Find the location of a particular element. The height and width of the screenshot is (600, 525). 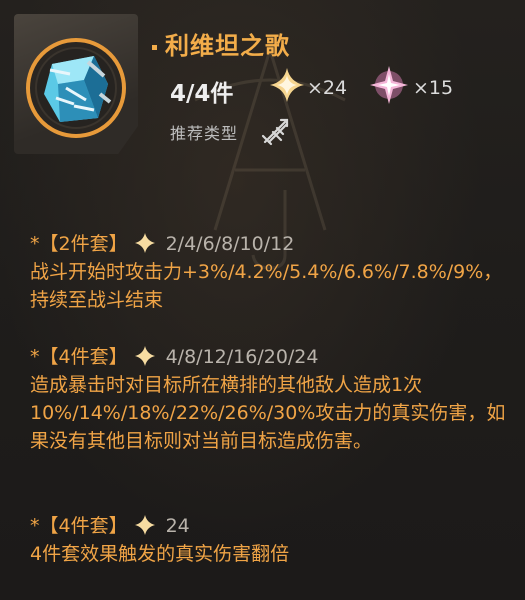

crossed-swords-icon is located at coordinates (275, 132).